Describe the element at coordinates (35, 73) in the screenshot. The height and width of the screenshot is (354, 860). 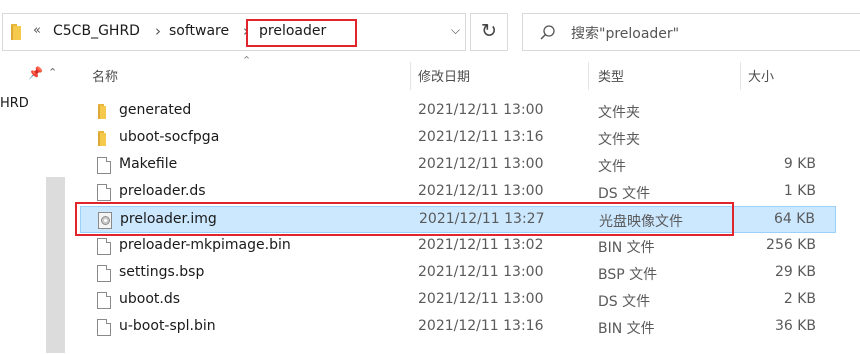
I see `pin-icon: 📌` at that location.